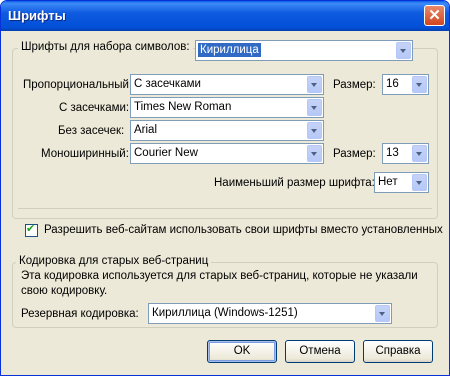 This screenshot has height=376, width=450. I want to click on encoding-title: Кодировка для старых веб-страниц, so click(114, 261).